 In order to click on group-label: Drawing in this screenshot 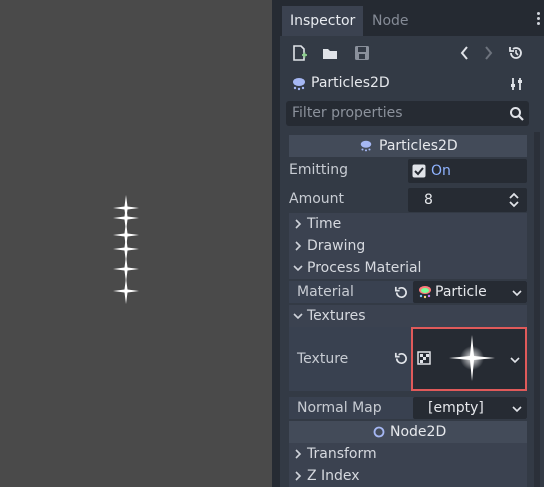, I will do `click(336, 246)`.